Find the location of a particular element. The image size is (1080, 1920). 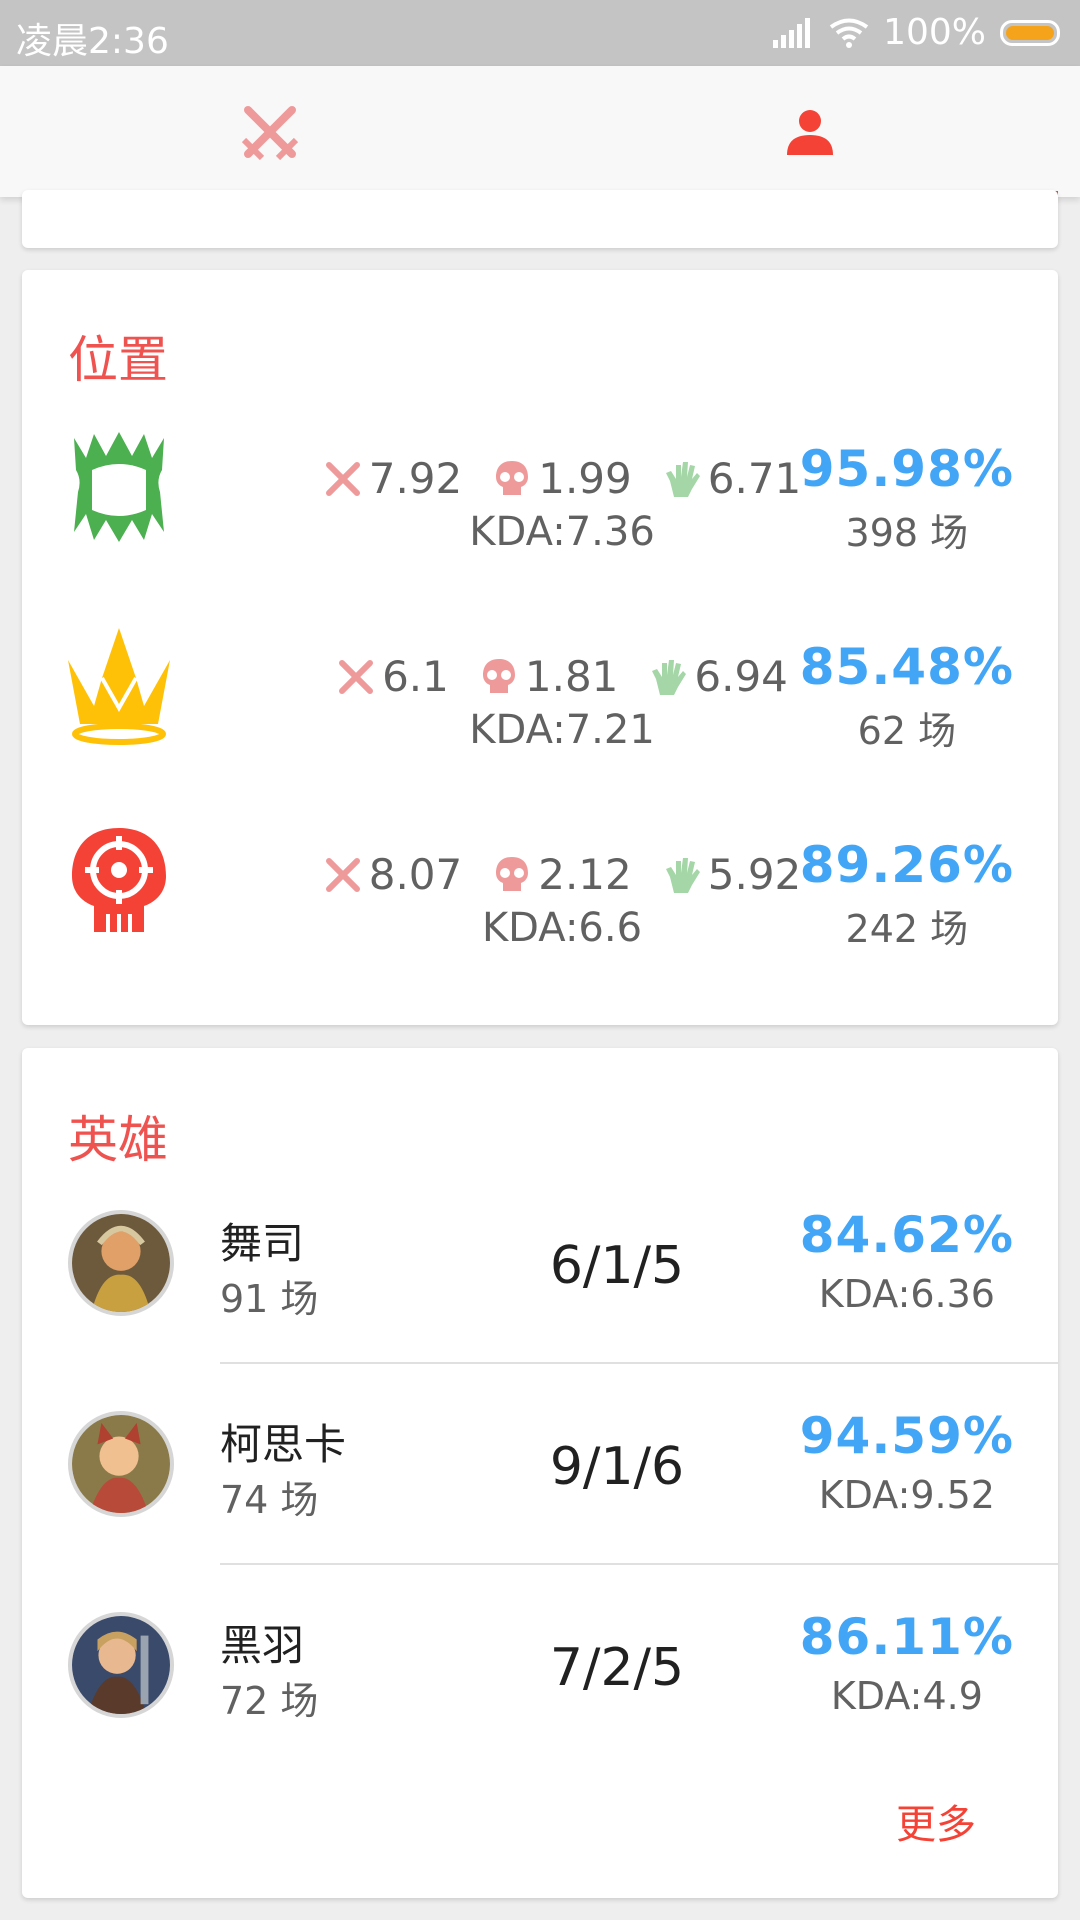

hero-result: 94.59% KDA:9.52 is located at coordinates (907, 1462).